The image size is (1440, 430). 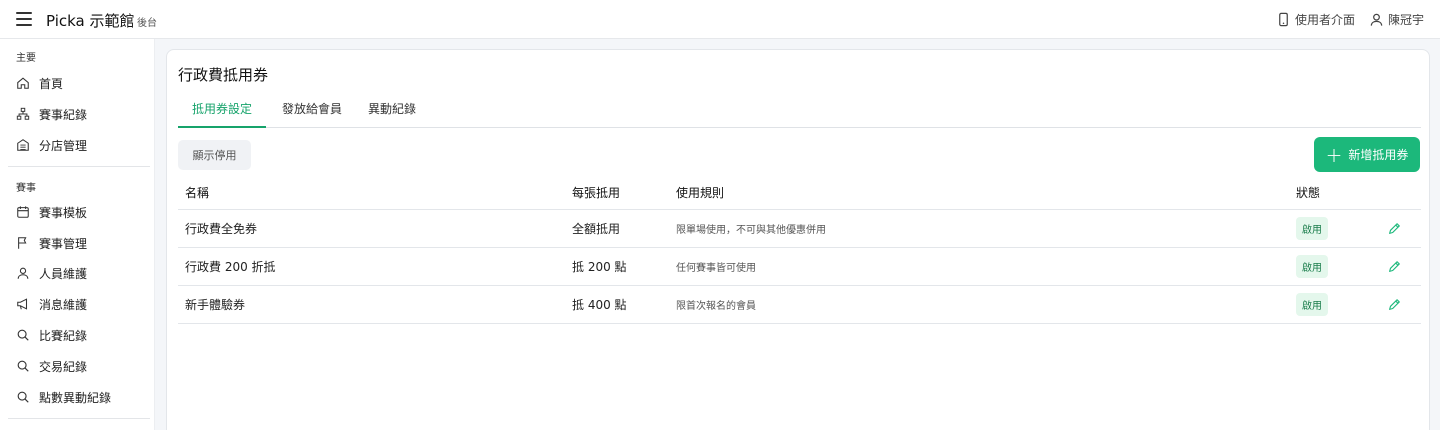 I want to click on sidebar-item-home: 首頁, so click(x=81, y=83).